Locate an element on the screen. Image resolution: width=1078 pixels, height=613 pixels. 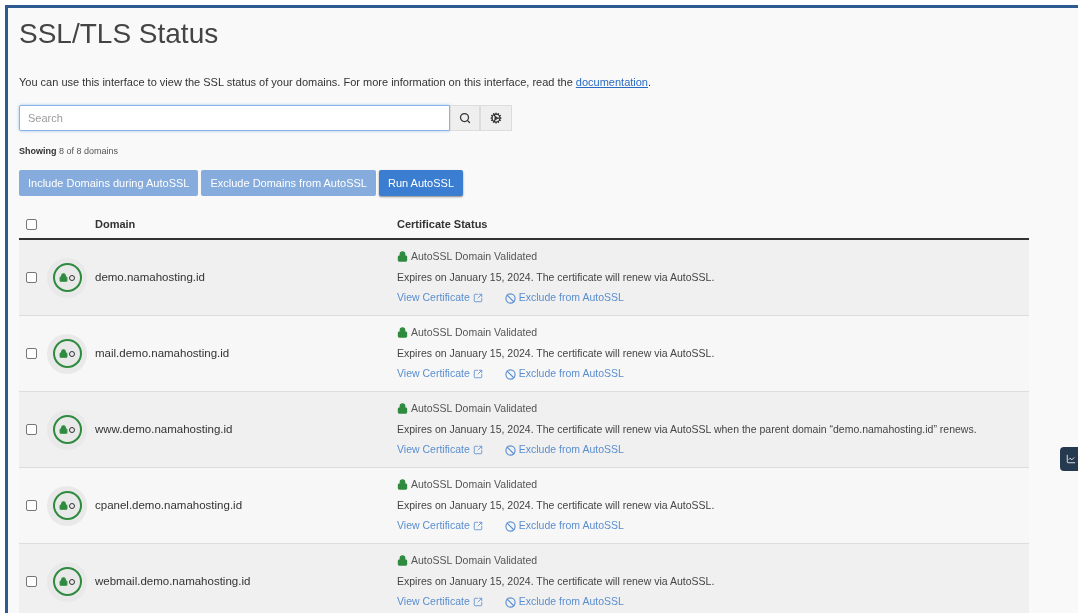
search-icon is located at coordinates (465, 117).